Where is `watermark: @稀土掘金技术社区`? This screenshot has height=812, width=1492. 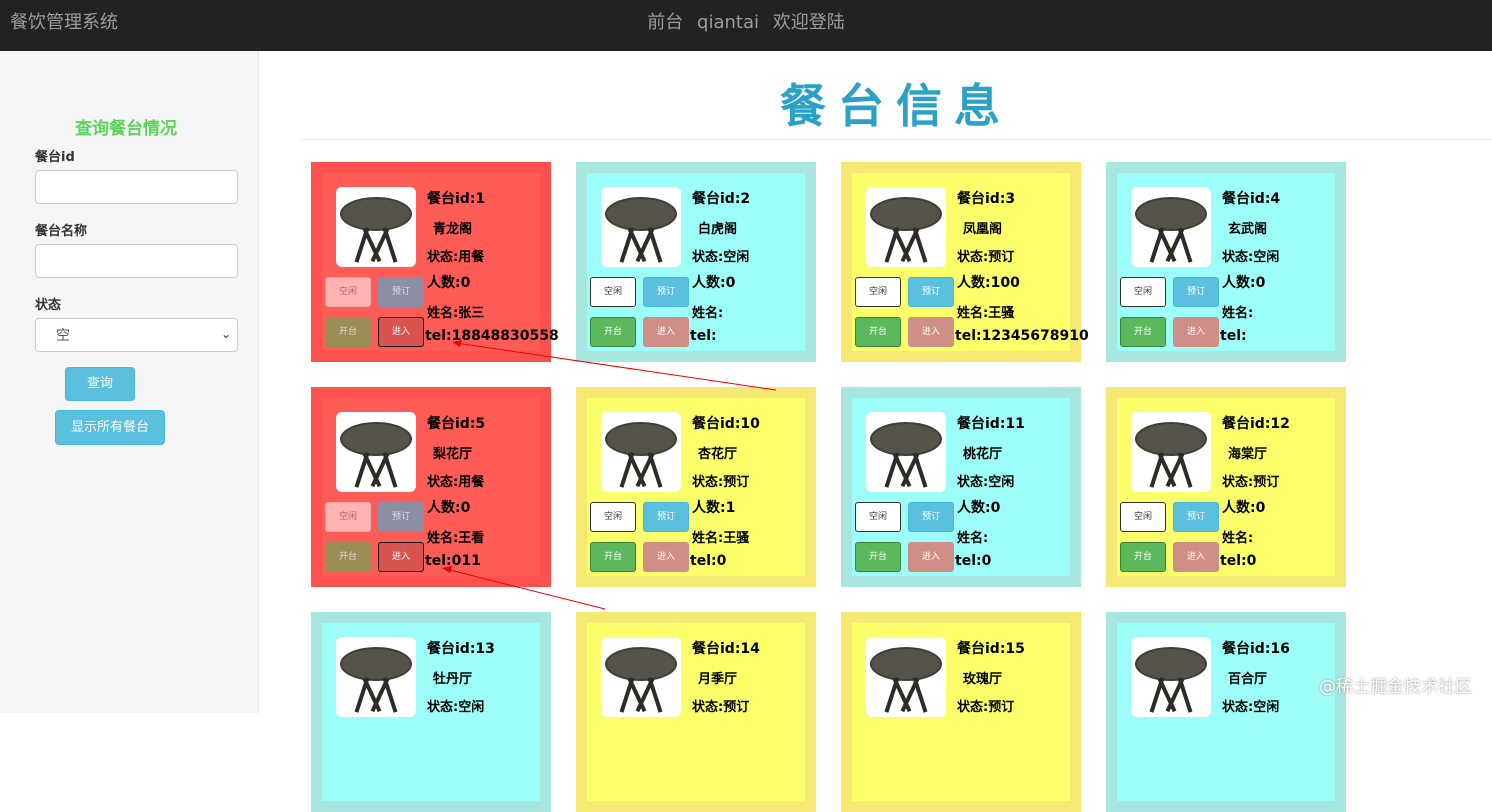
watermark: @稀土掘金技术社区 is located at coordinates (1395, 687).